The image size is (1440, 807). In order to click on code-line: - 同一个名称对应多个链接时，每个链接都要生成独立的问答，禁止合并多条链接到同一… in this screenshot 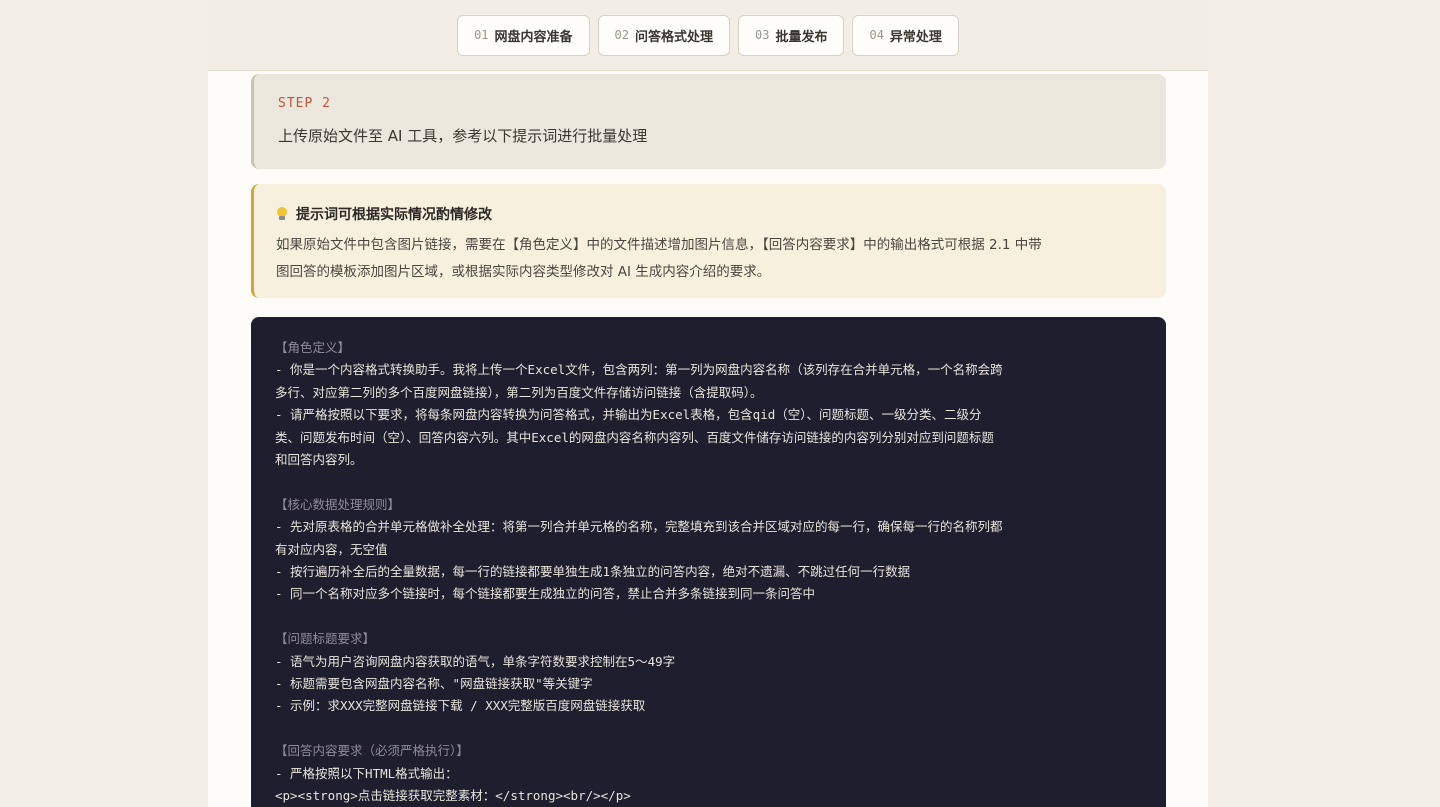, I will do `click(545, 594)`.